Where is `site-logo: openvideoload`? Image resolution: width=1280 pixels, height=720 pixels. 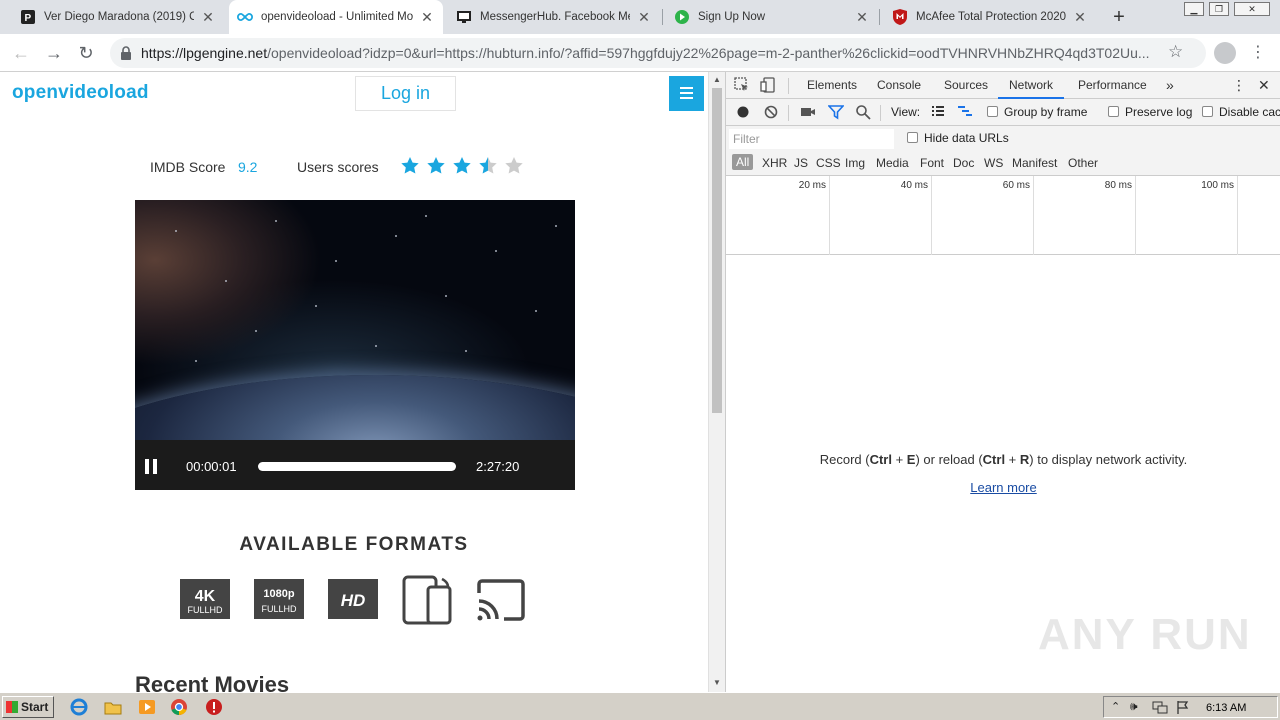
site-logo: openvideoload is located at coordinates (80, 93).